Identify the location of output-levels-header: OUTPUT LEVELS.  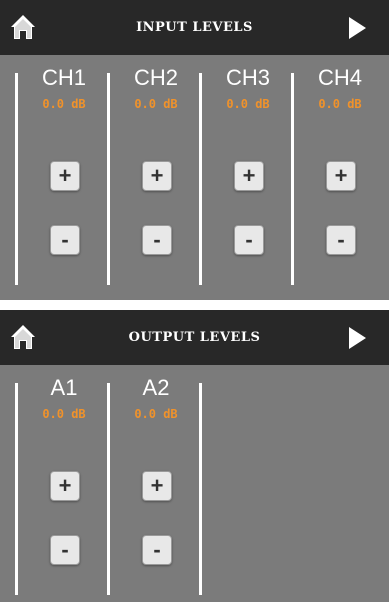
(194, 337).